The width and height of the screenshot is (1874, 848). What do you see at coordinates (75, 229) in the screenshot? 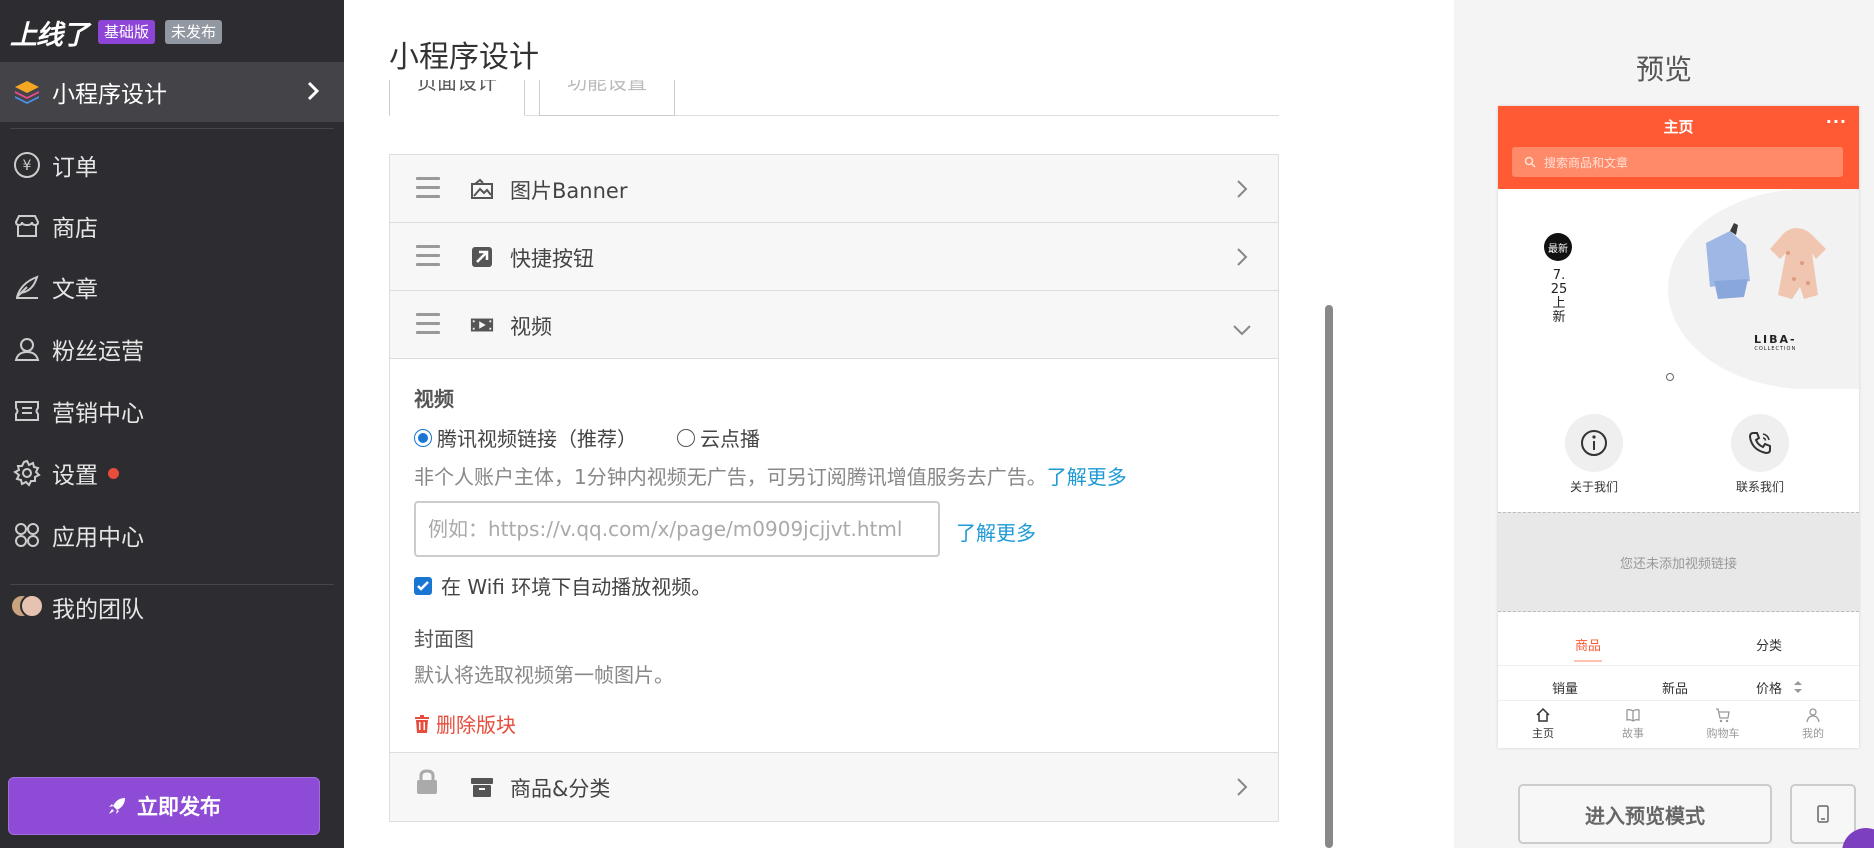
I see `sidebar-item-label: 商店` at bounding box center [75, 229].